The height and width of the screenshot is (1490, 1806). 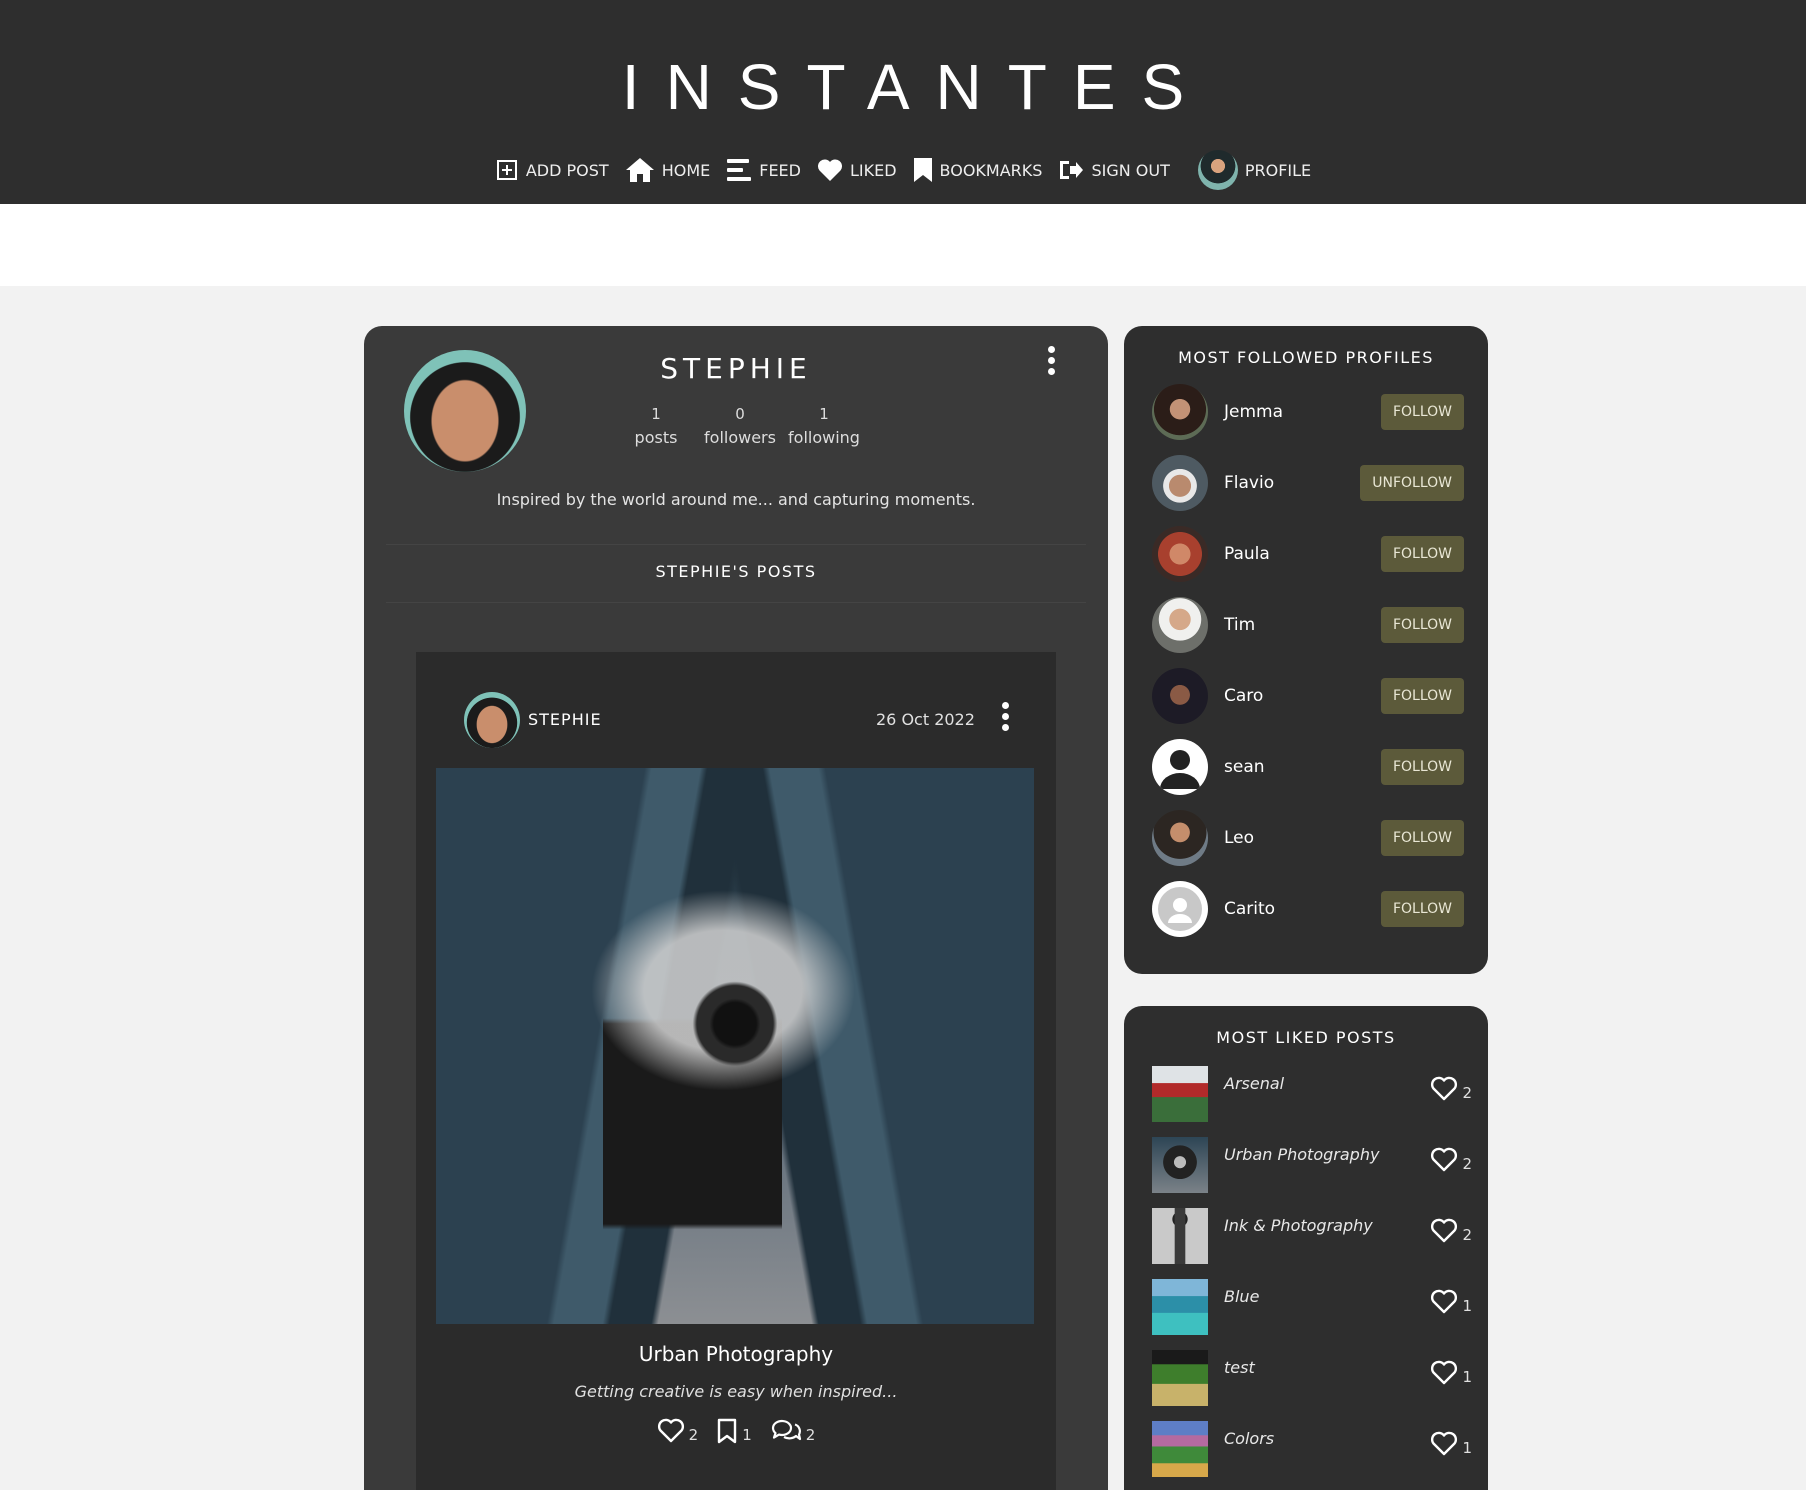 I want to click on post-actions: 2 1 2, so click(x=736, y=1431).